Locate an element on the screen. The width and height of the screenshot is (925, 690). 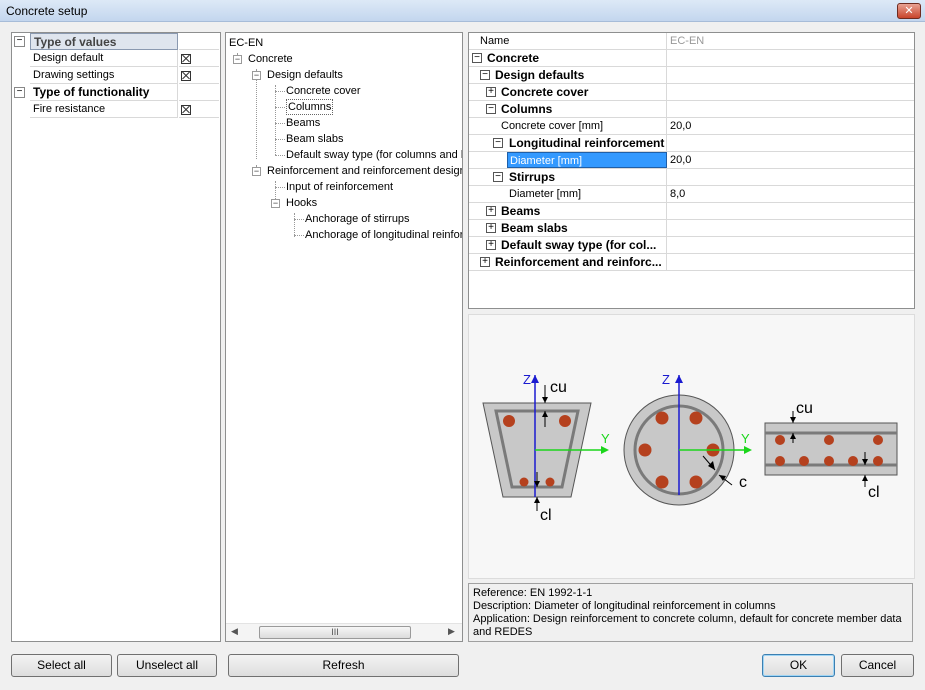
prop-longitudinal-diameter: Diameter [mm] 20,0 is located at coordinates (691, 160).